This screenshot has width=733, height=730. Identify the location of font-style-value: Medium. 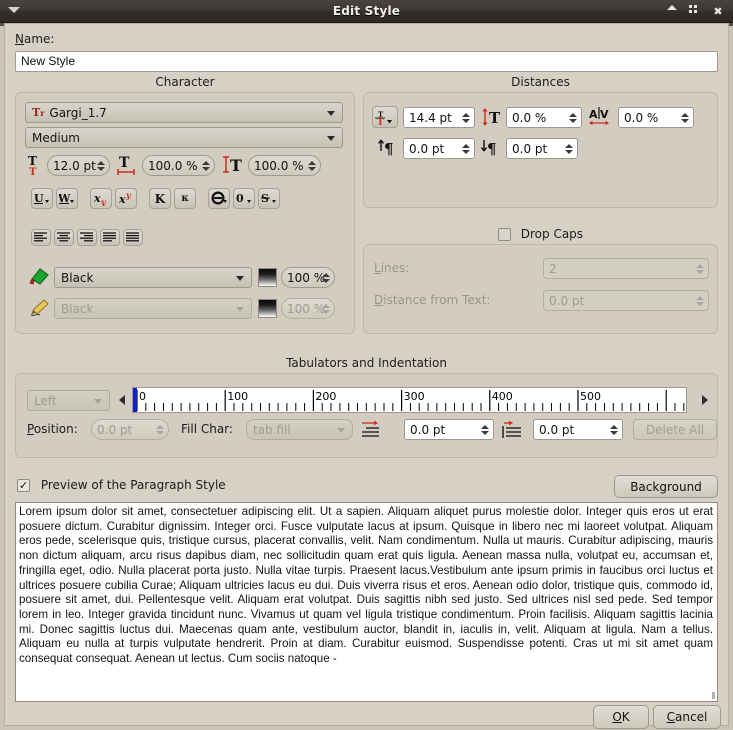
(56, 137).